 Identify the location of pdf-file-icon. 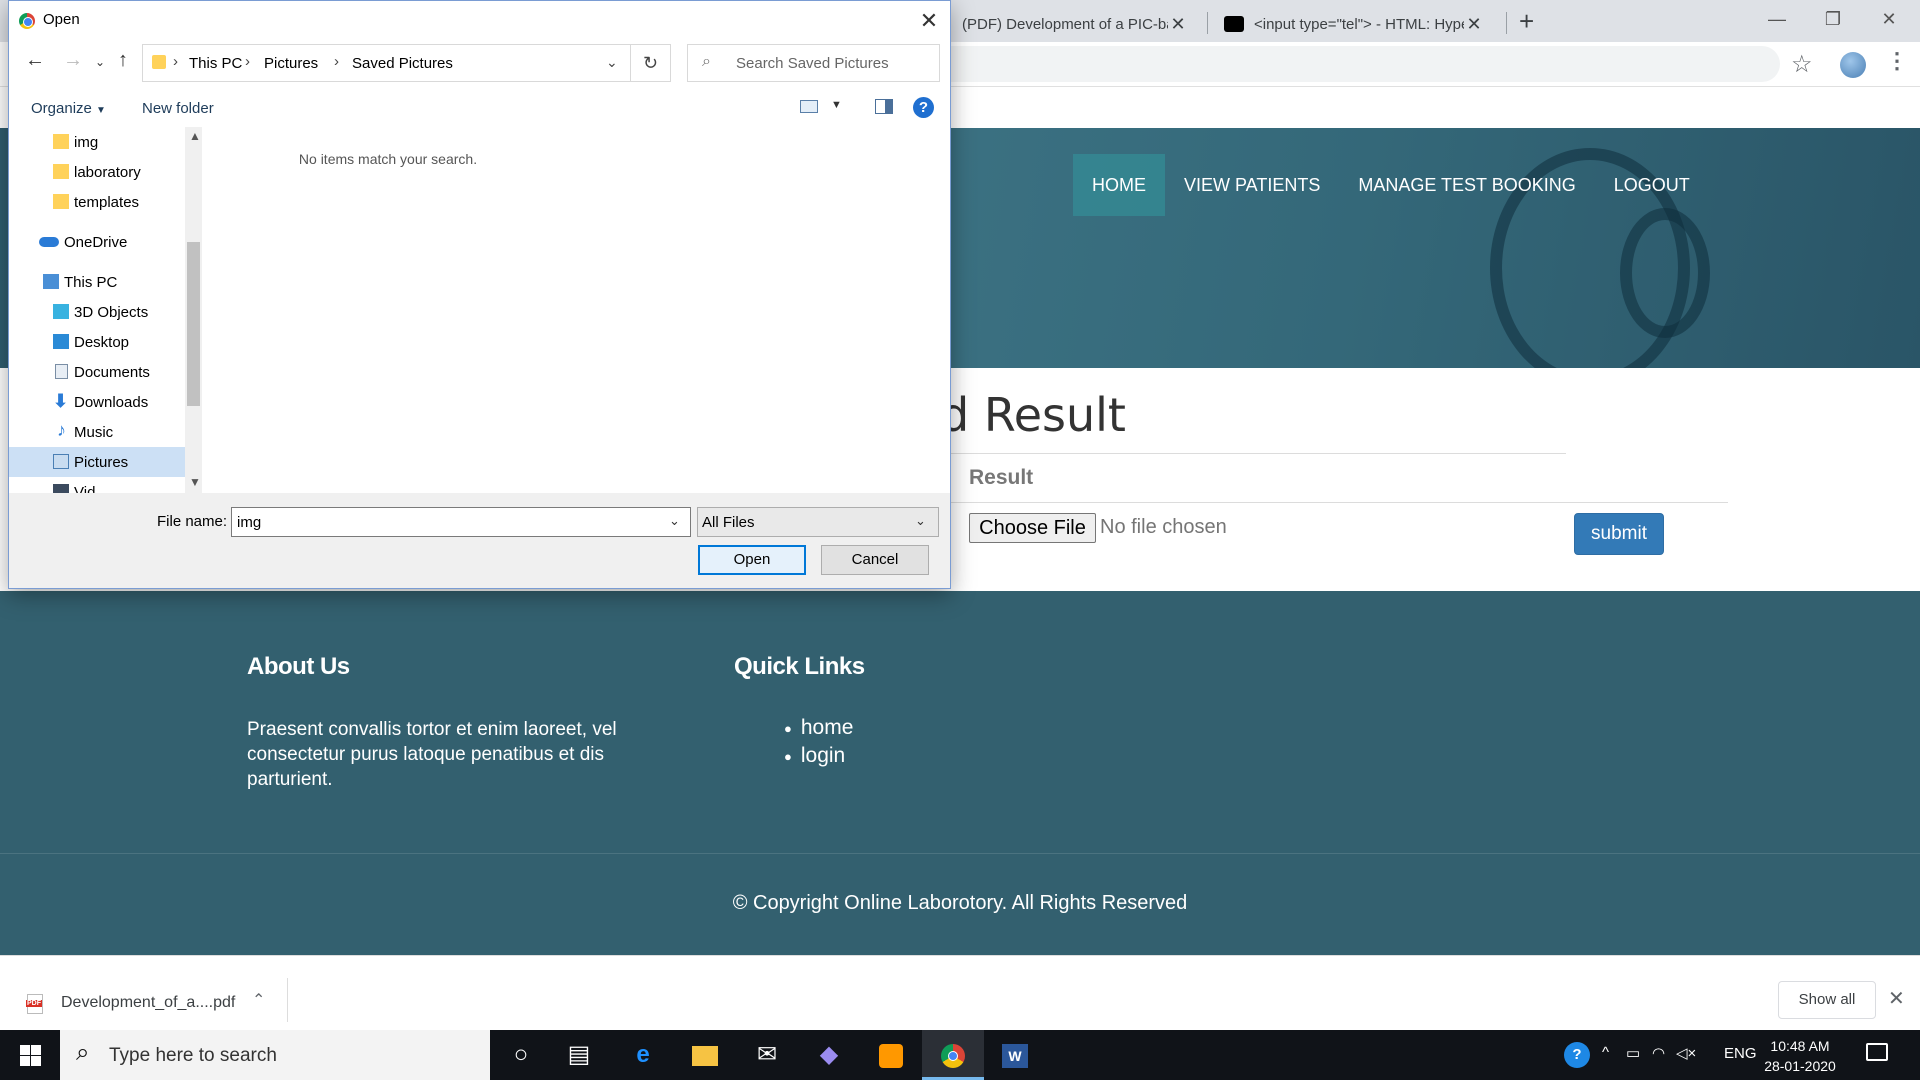
(34, 1004).